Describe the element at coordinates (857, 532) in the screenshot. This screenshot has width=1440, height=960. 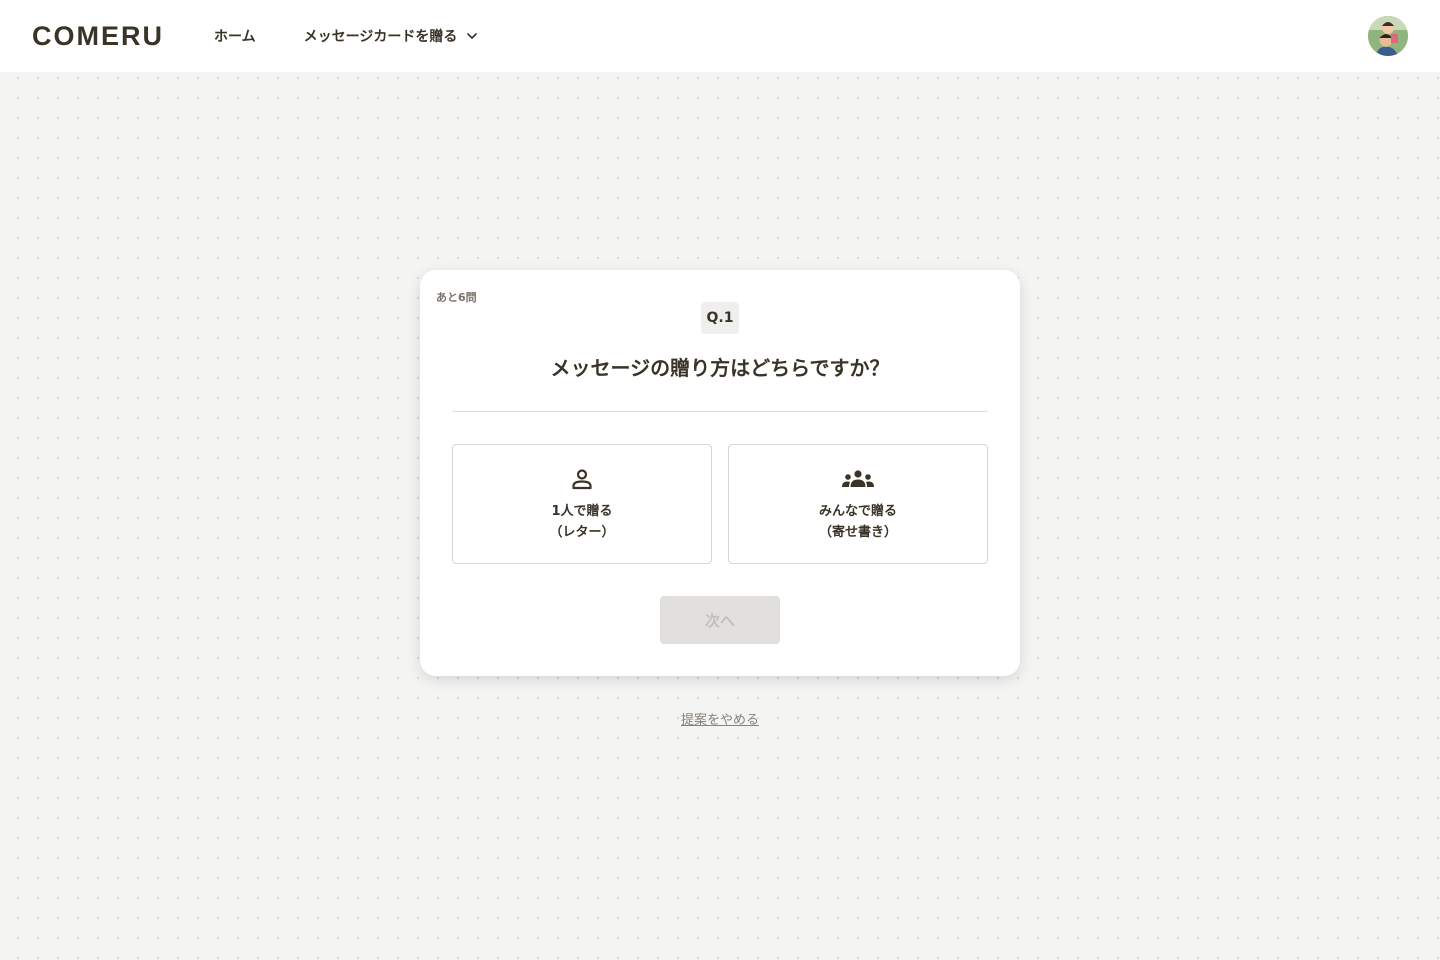
I see `option-send-together-line2: （寄せ書き）` at that location.